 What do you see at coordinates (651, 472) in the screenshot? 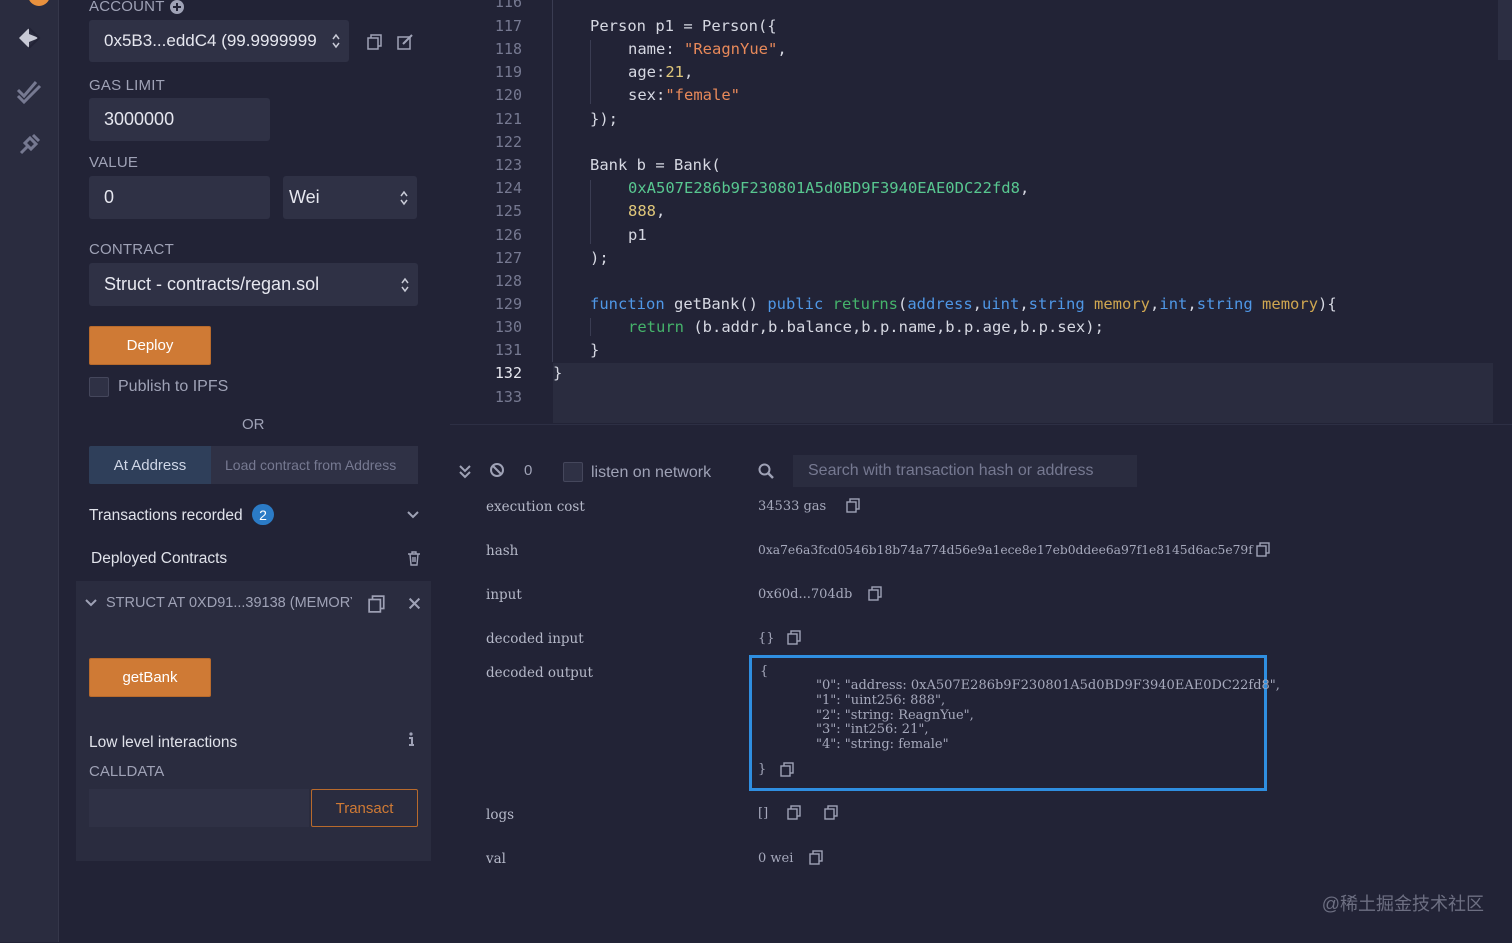
I see `listen-network-label: listen on network` at bounding box center [651, 472].